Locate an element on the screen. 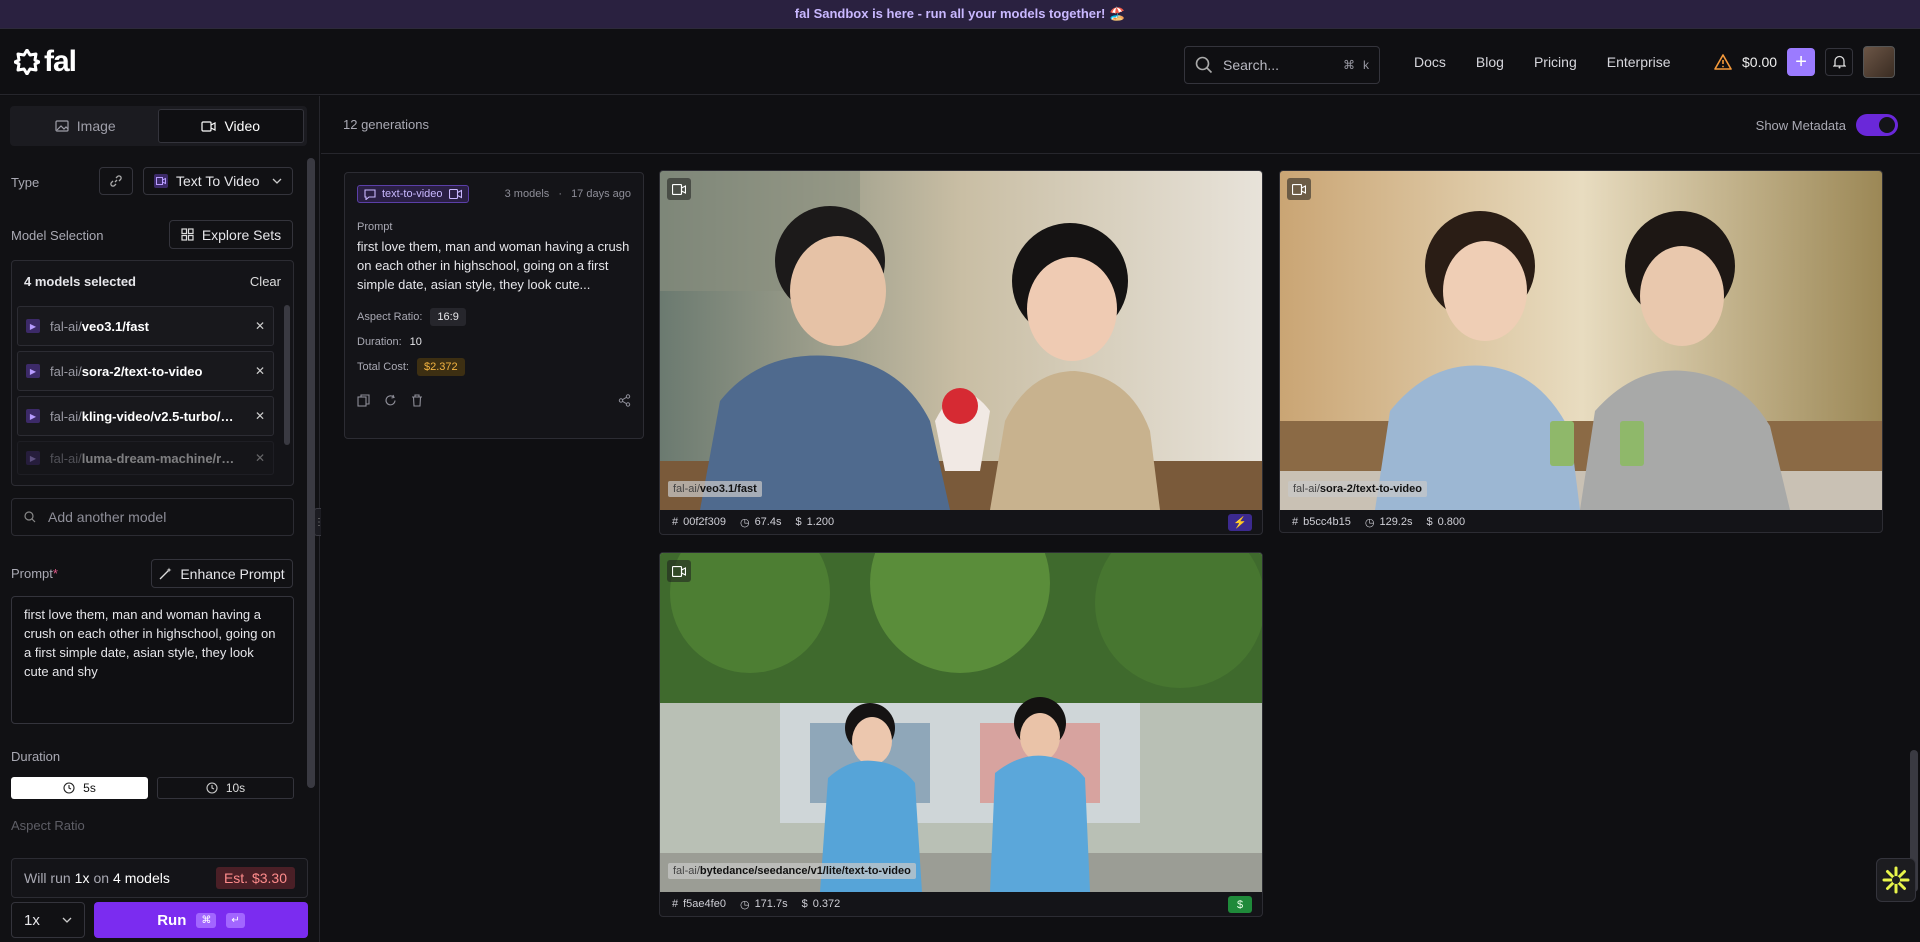 This screenshot has height=942, width=1920. video-badge-icon is located at coordinates (1299, 189).